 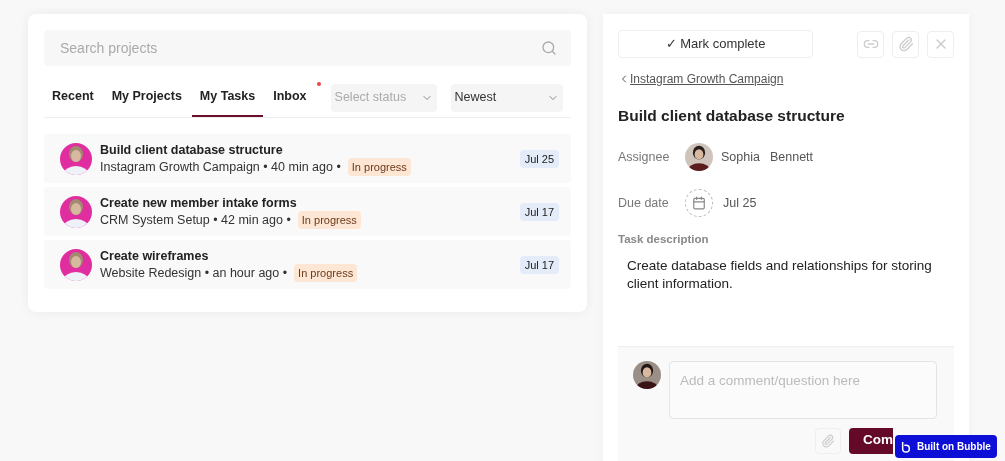 What do you see at coordinates (644, 203) in the screenshot?
I see `field-label: Due date` at bounding box center [644, 203].